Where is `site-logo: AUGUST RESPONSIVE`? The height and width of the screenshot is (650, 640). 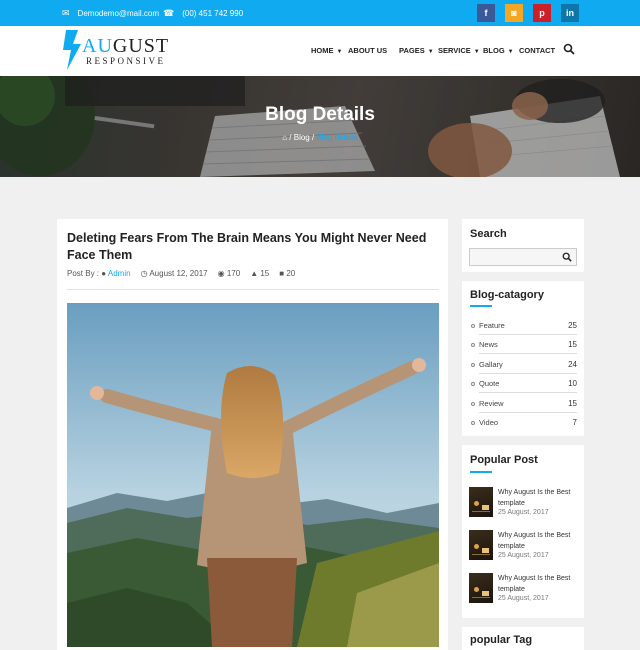
site-logo: AUGUST RESPONSIVE is located at coordinates (125, 50).